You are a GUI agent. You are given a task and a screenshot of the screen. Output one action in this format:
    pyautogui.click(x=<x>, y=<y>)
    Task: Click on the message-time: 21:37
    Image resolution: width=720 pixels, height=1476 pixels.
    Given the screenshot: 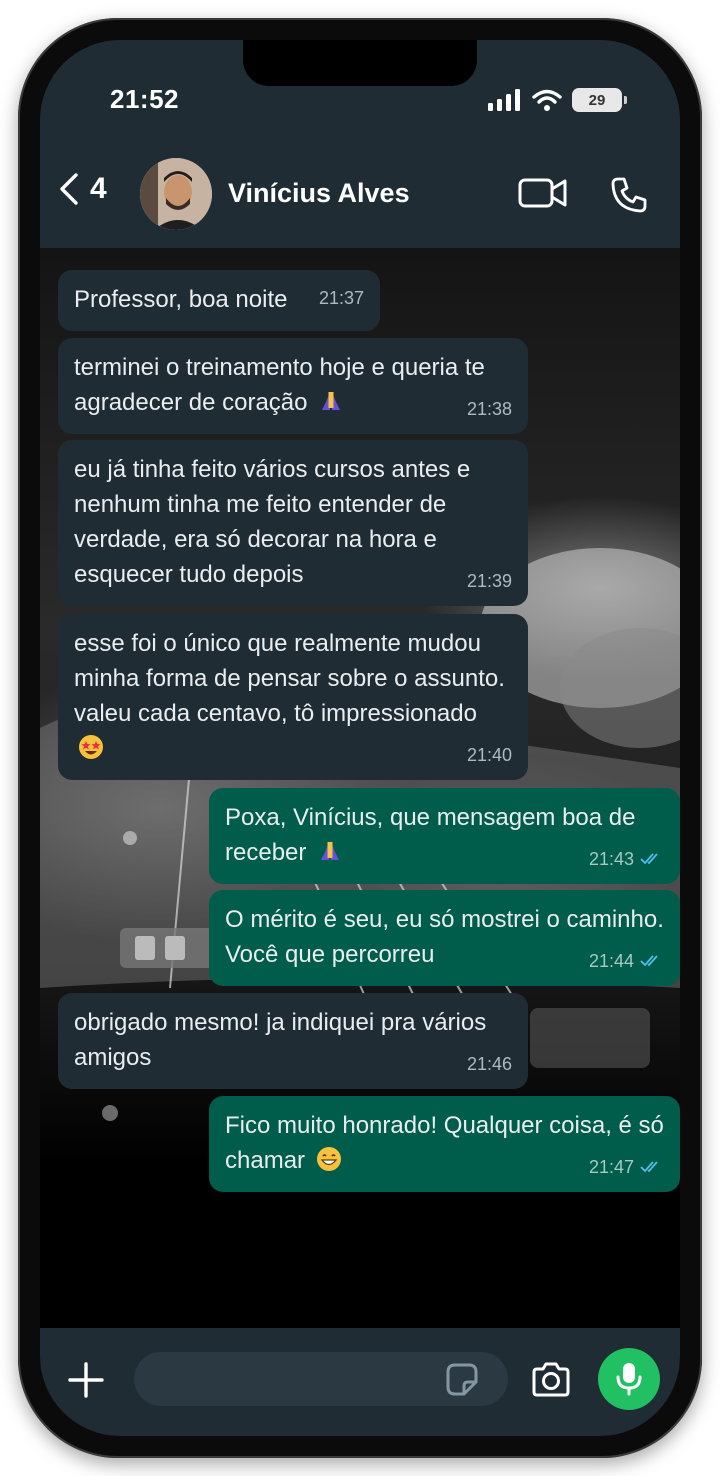 What is the action you would take?
    pyautogui.click(x=341, y=298)
    